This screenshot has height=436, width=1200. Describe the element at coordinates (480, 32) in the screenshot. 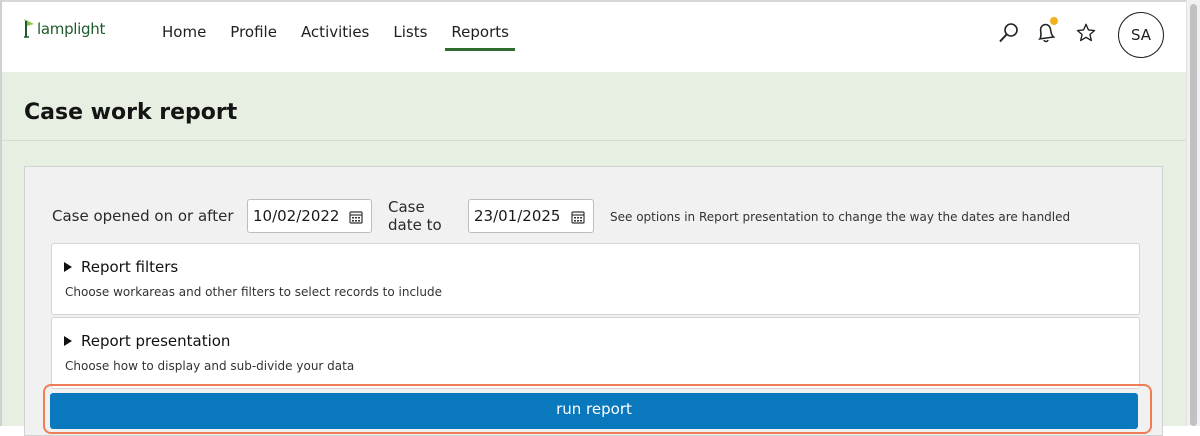

I see `nav-item-reports: Reports` at that location.